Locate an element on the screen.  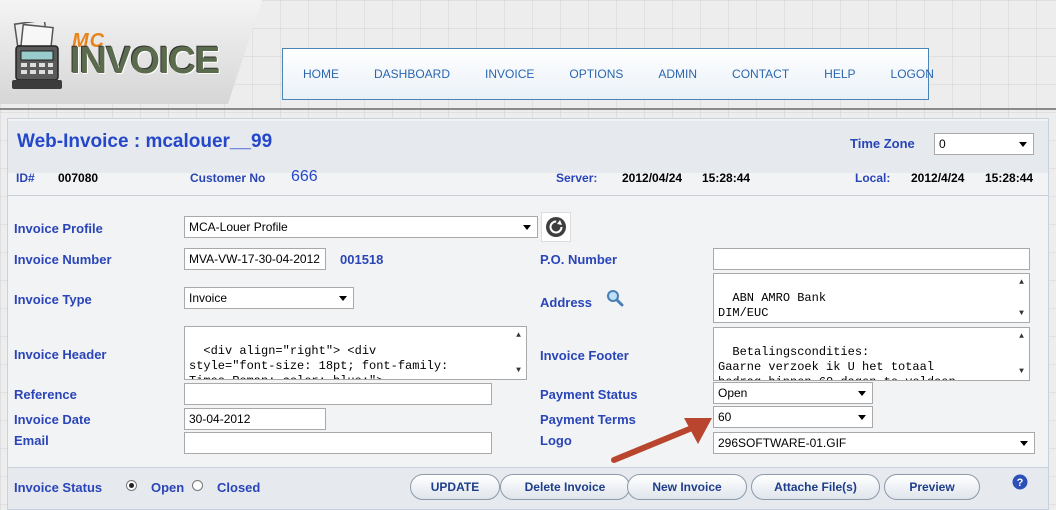
status-closed-radio is located at coordinates (197, 485).